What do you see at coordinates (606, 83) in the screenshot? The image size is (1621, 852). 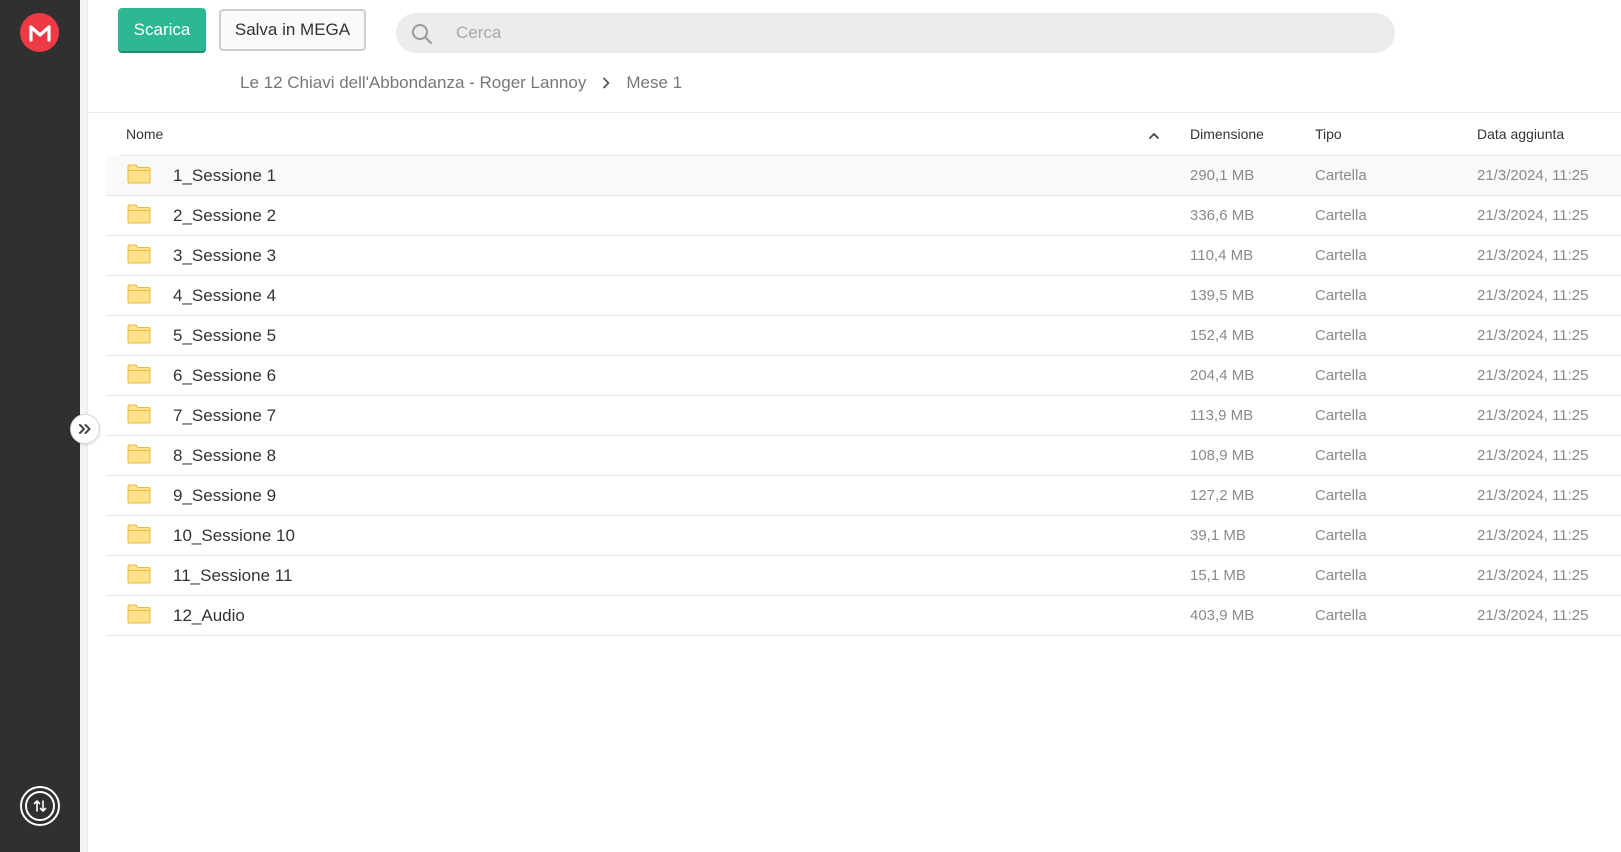 I see `chevron-right-icon` at bounding box center [606, 83].